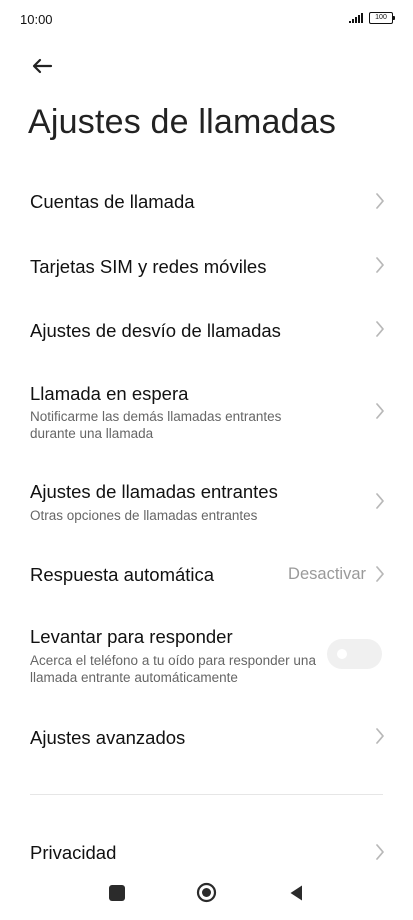 The height and width of the screenshot is (920, 413). Describe the element at coordinates (356, 18) in the screenshot. I see `signal-icon` at that location.